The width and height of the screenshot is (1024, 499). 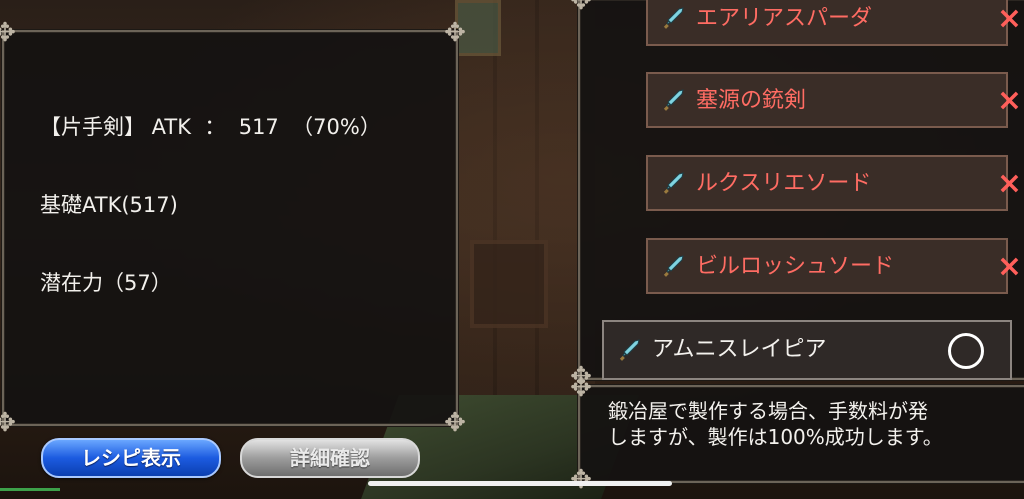 I want to click on item-name: ビルロッシュソード, so click(x=795, y=266).